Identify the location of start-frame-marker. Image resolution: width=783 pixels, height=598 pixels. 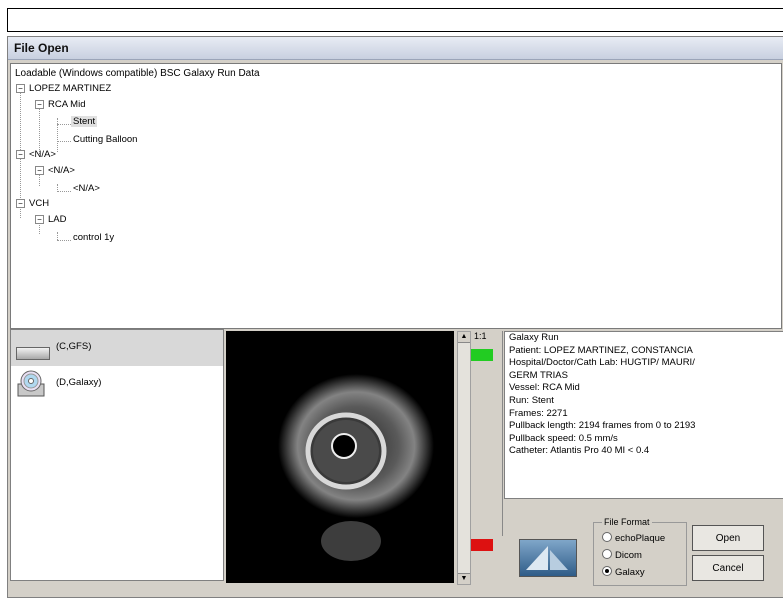
(482, 355).